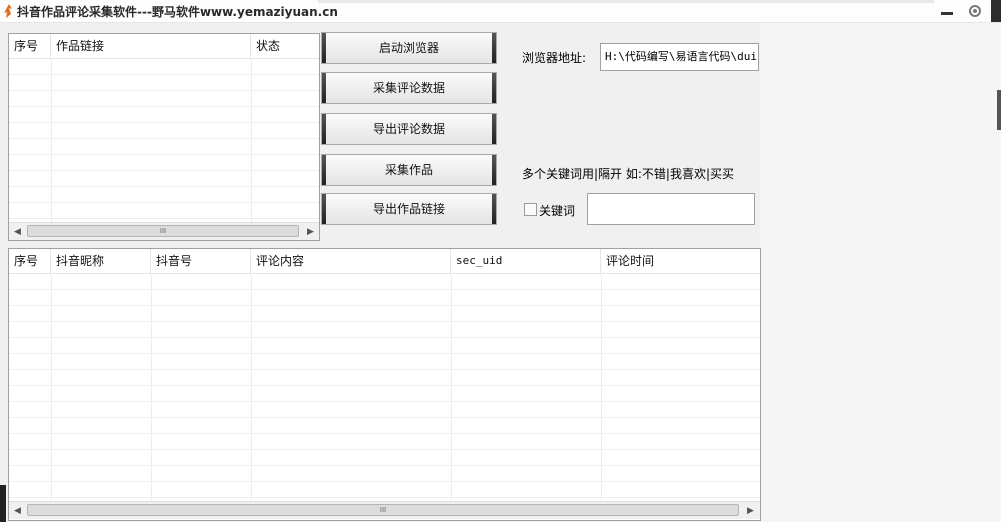 This screenshot has width=1001, height=522. I want to click on comments-col-index: 序号, so click(30, 261).